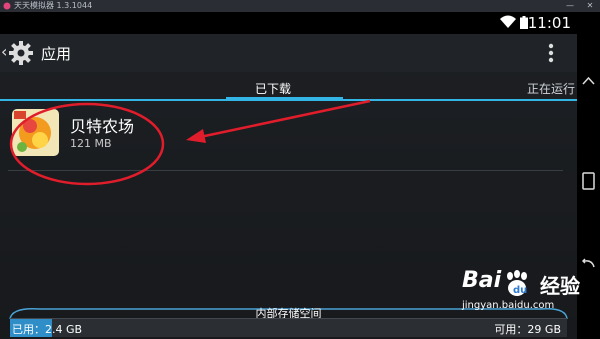 This screenshot has width=600, height=339. What do you see at coordinates (300, 6) in the screenshot?
I see `emulator-titlebar: 天天模拟器 1.3.1044 — ✕` at bounding box center [300, 6].